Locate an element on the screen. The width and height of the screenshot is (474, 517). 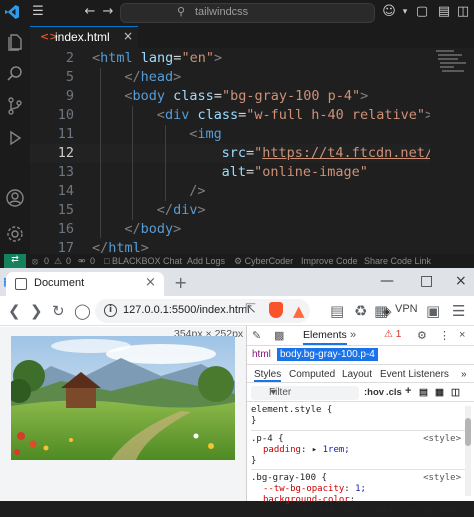
p4-selector: .p-4 { is located at coordinates (267, 439).